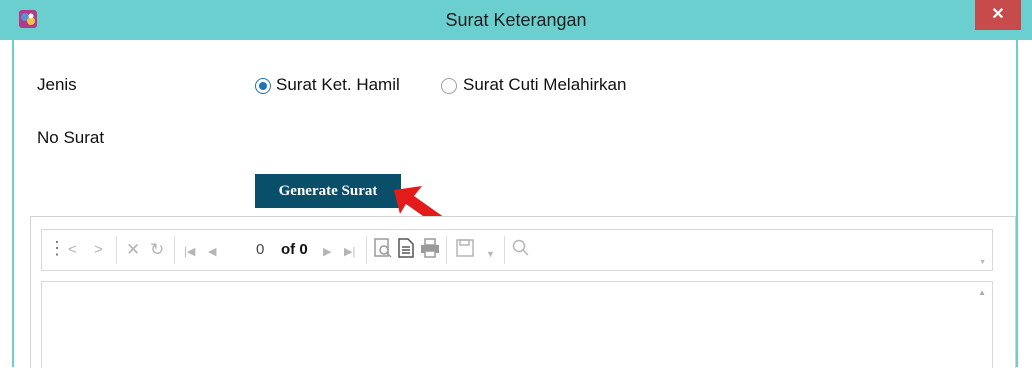 Image resolution: width=1032 pixels, height=368 pixels. I want to click on dropdown-icon: ▼, so click(490, 254).